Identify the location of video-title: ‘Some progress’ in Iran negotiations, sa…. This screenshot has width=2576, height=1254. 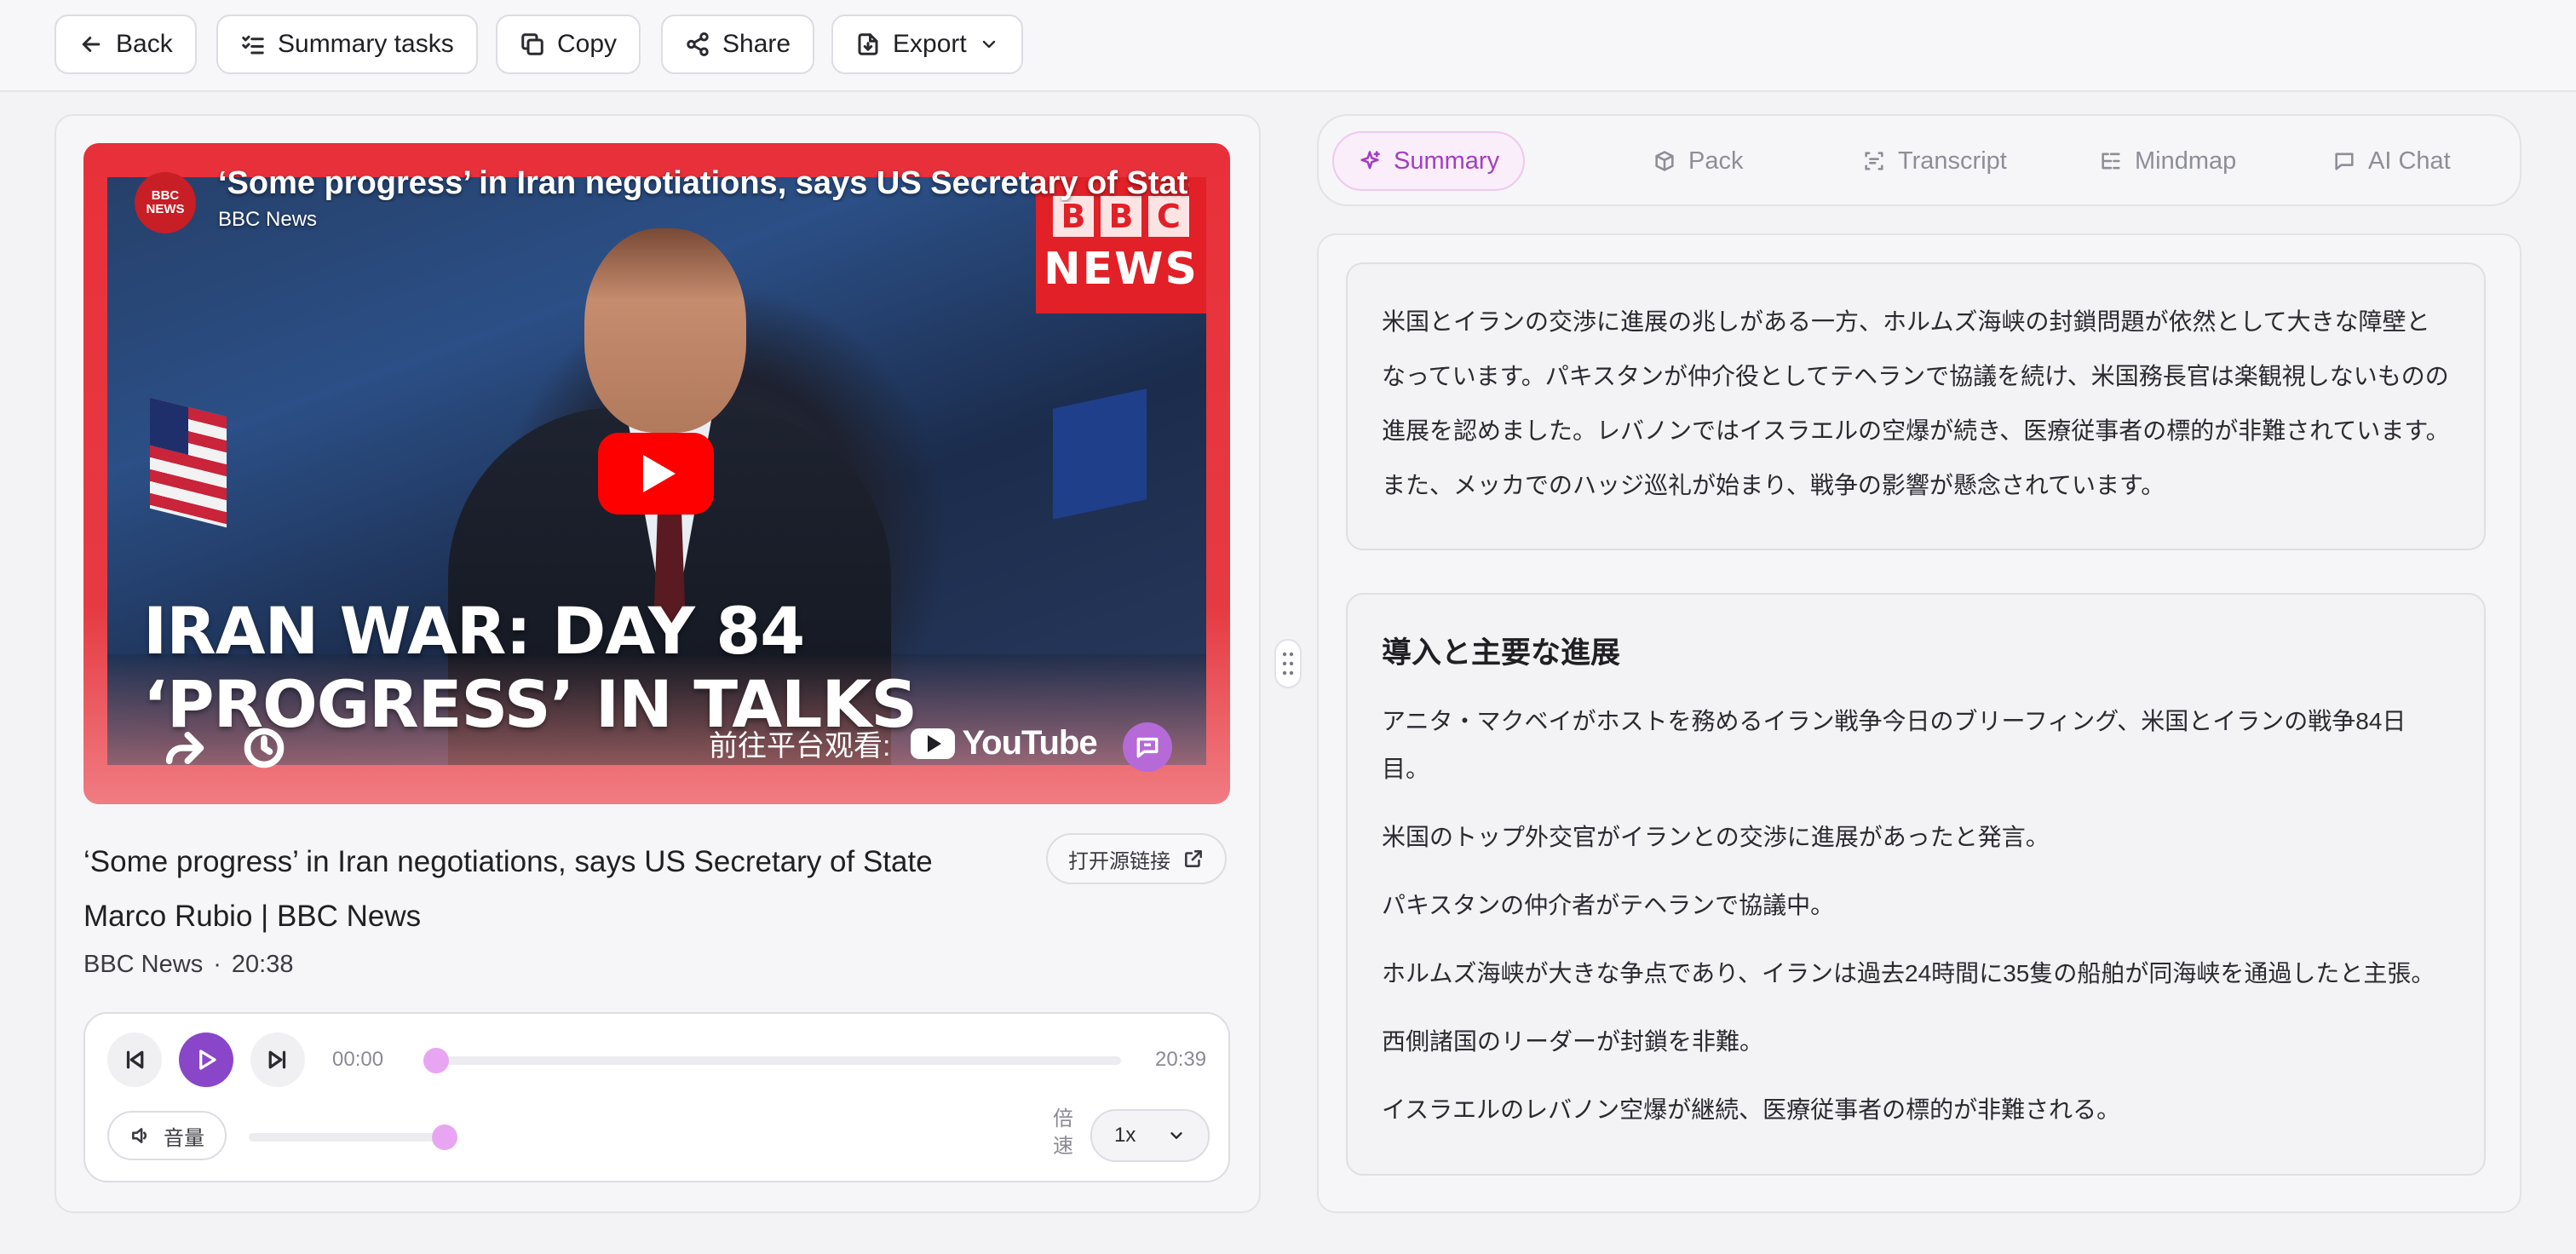
(508, 889).